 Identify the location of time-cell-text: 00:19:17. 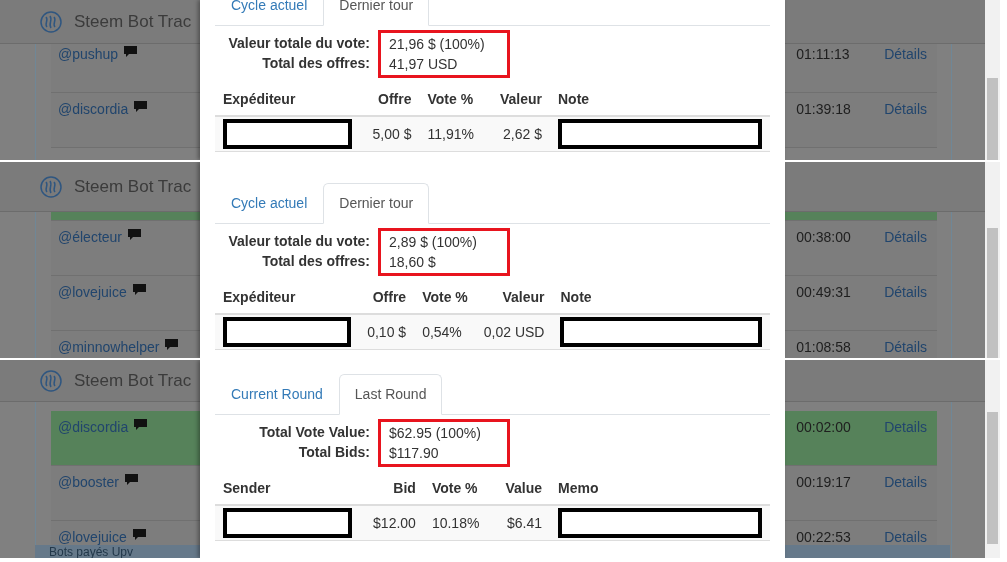
(824, 482).